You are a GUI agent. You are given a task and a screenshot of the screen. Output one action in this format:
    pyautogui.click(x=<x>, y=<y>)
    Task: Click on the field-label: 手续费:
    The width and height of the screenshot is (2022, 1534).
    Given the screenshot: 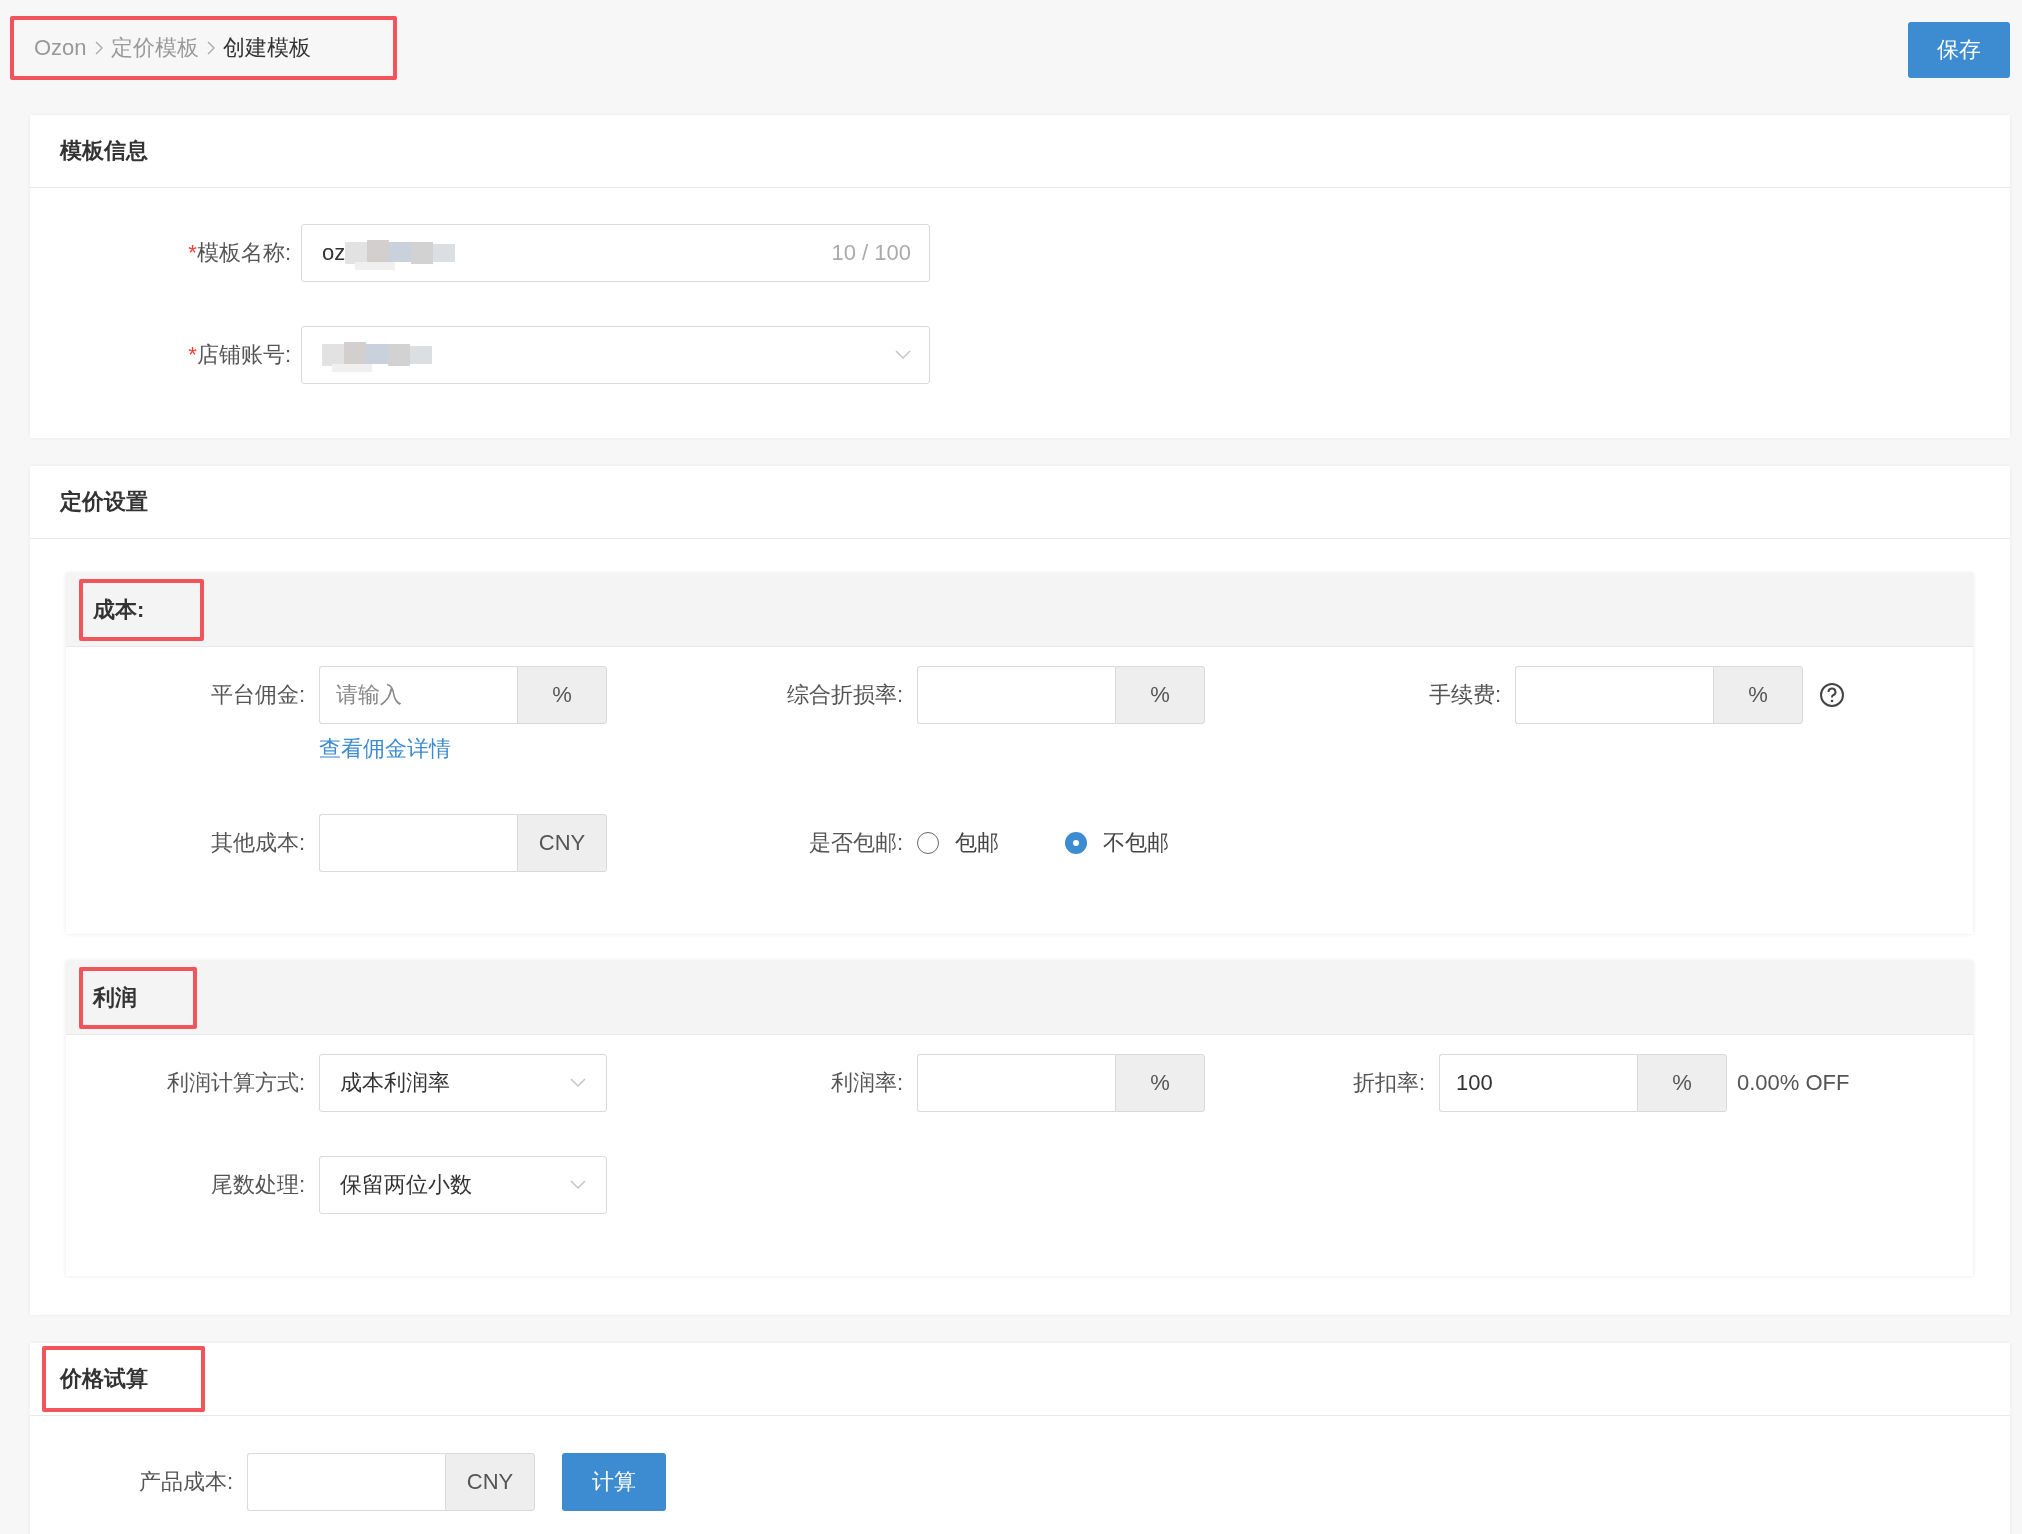 What is the action you would take?
    pyautogui.click(x=1464, y=694)
    